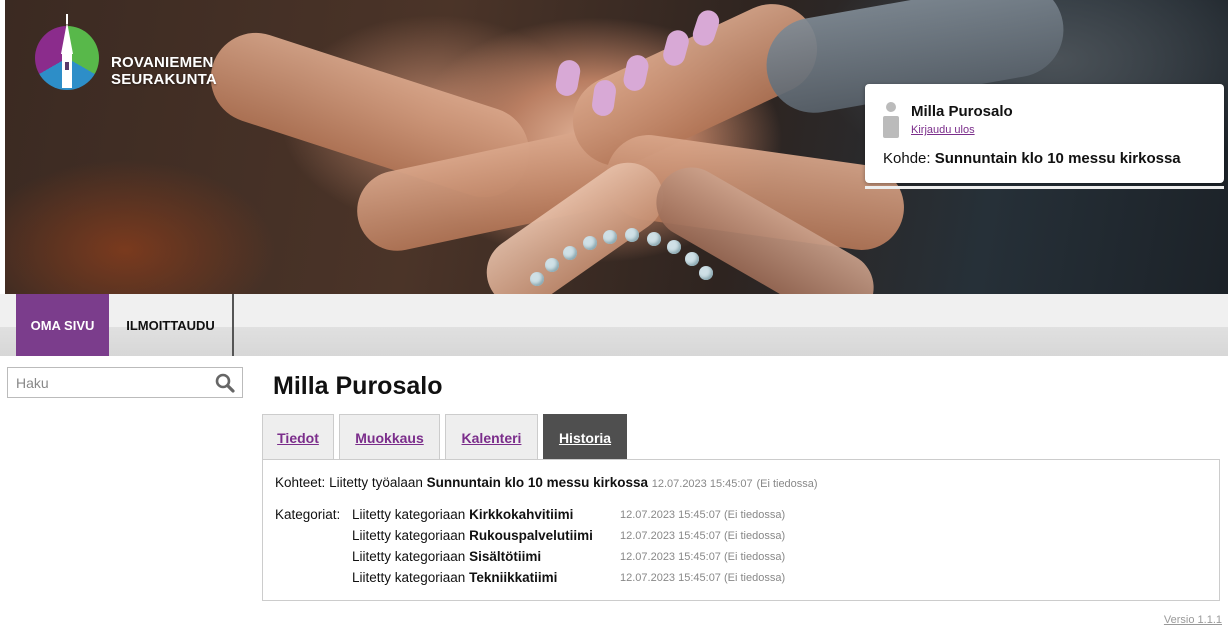 This screenshot has height=641, width=1228. What do you see at coordinates (787, 484) in the screenshot?
I see `targets-author: (Ei tiedossa)` at bounding box center [787, 484].